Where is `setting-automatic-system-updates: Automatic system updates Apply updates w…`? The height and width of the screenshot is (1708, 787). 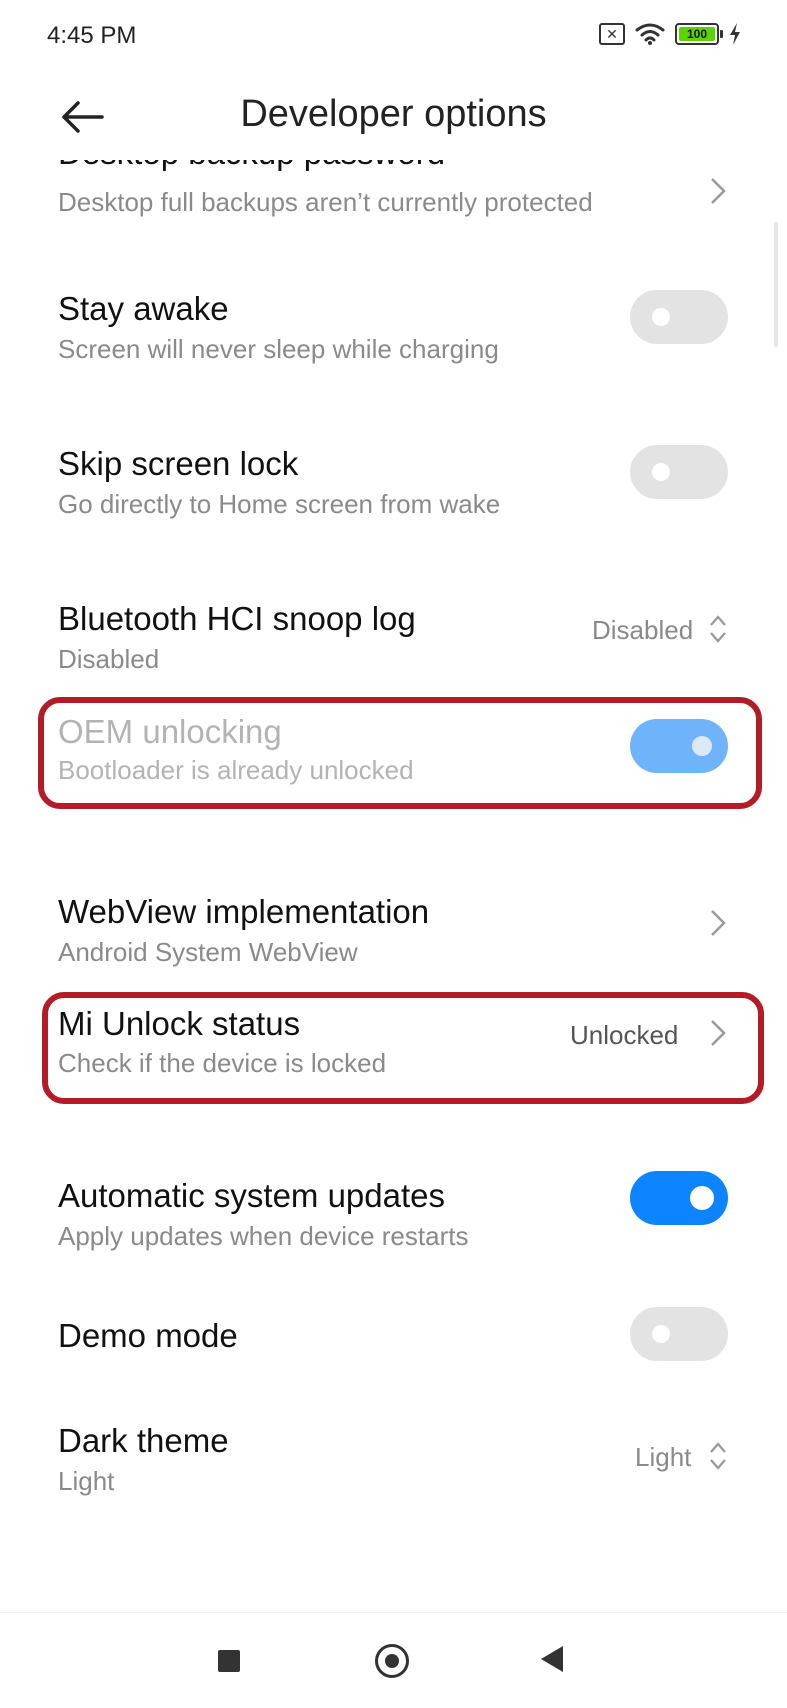
setting-automatic-system-updates: Automatic system updates Apply updates w… is located at coordinates (393, 1244).